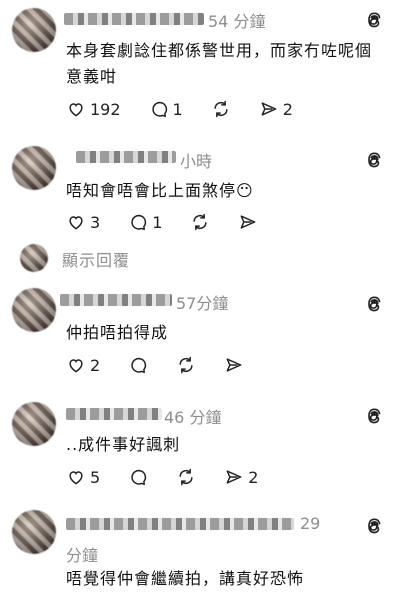 This screenshot has width=402, height=597. I want to click on post-time: 46 分鐘, so click(193, 417).